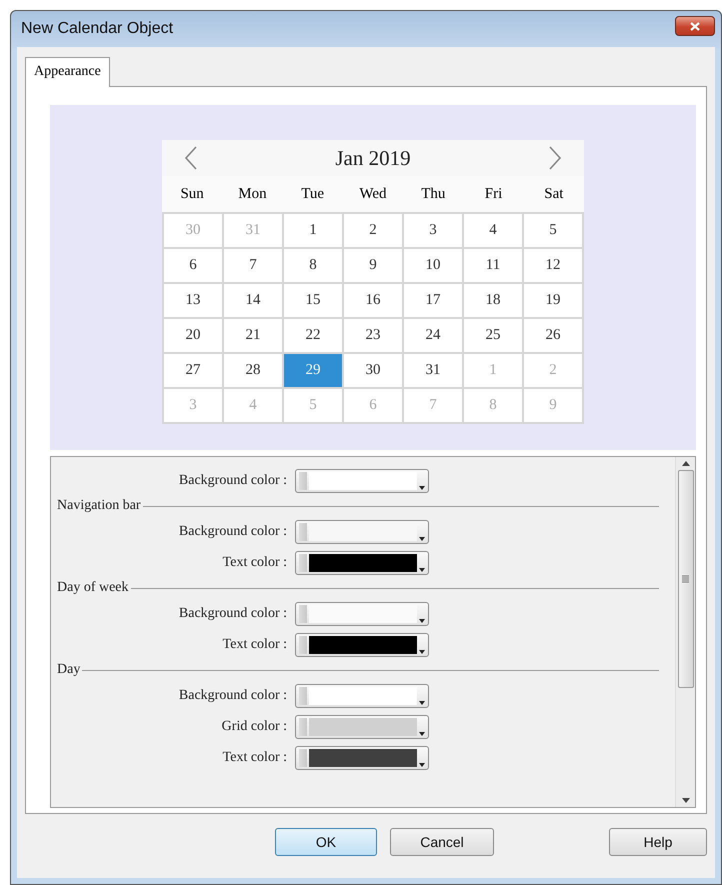  I want to click on chevron-right-icon, so click(555, 158).